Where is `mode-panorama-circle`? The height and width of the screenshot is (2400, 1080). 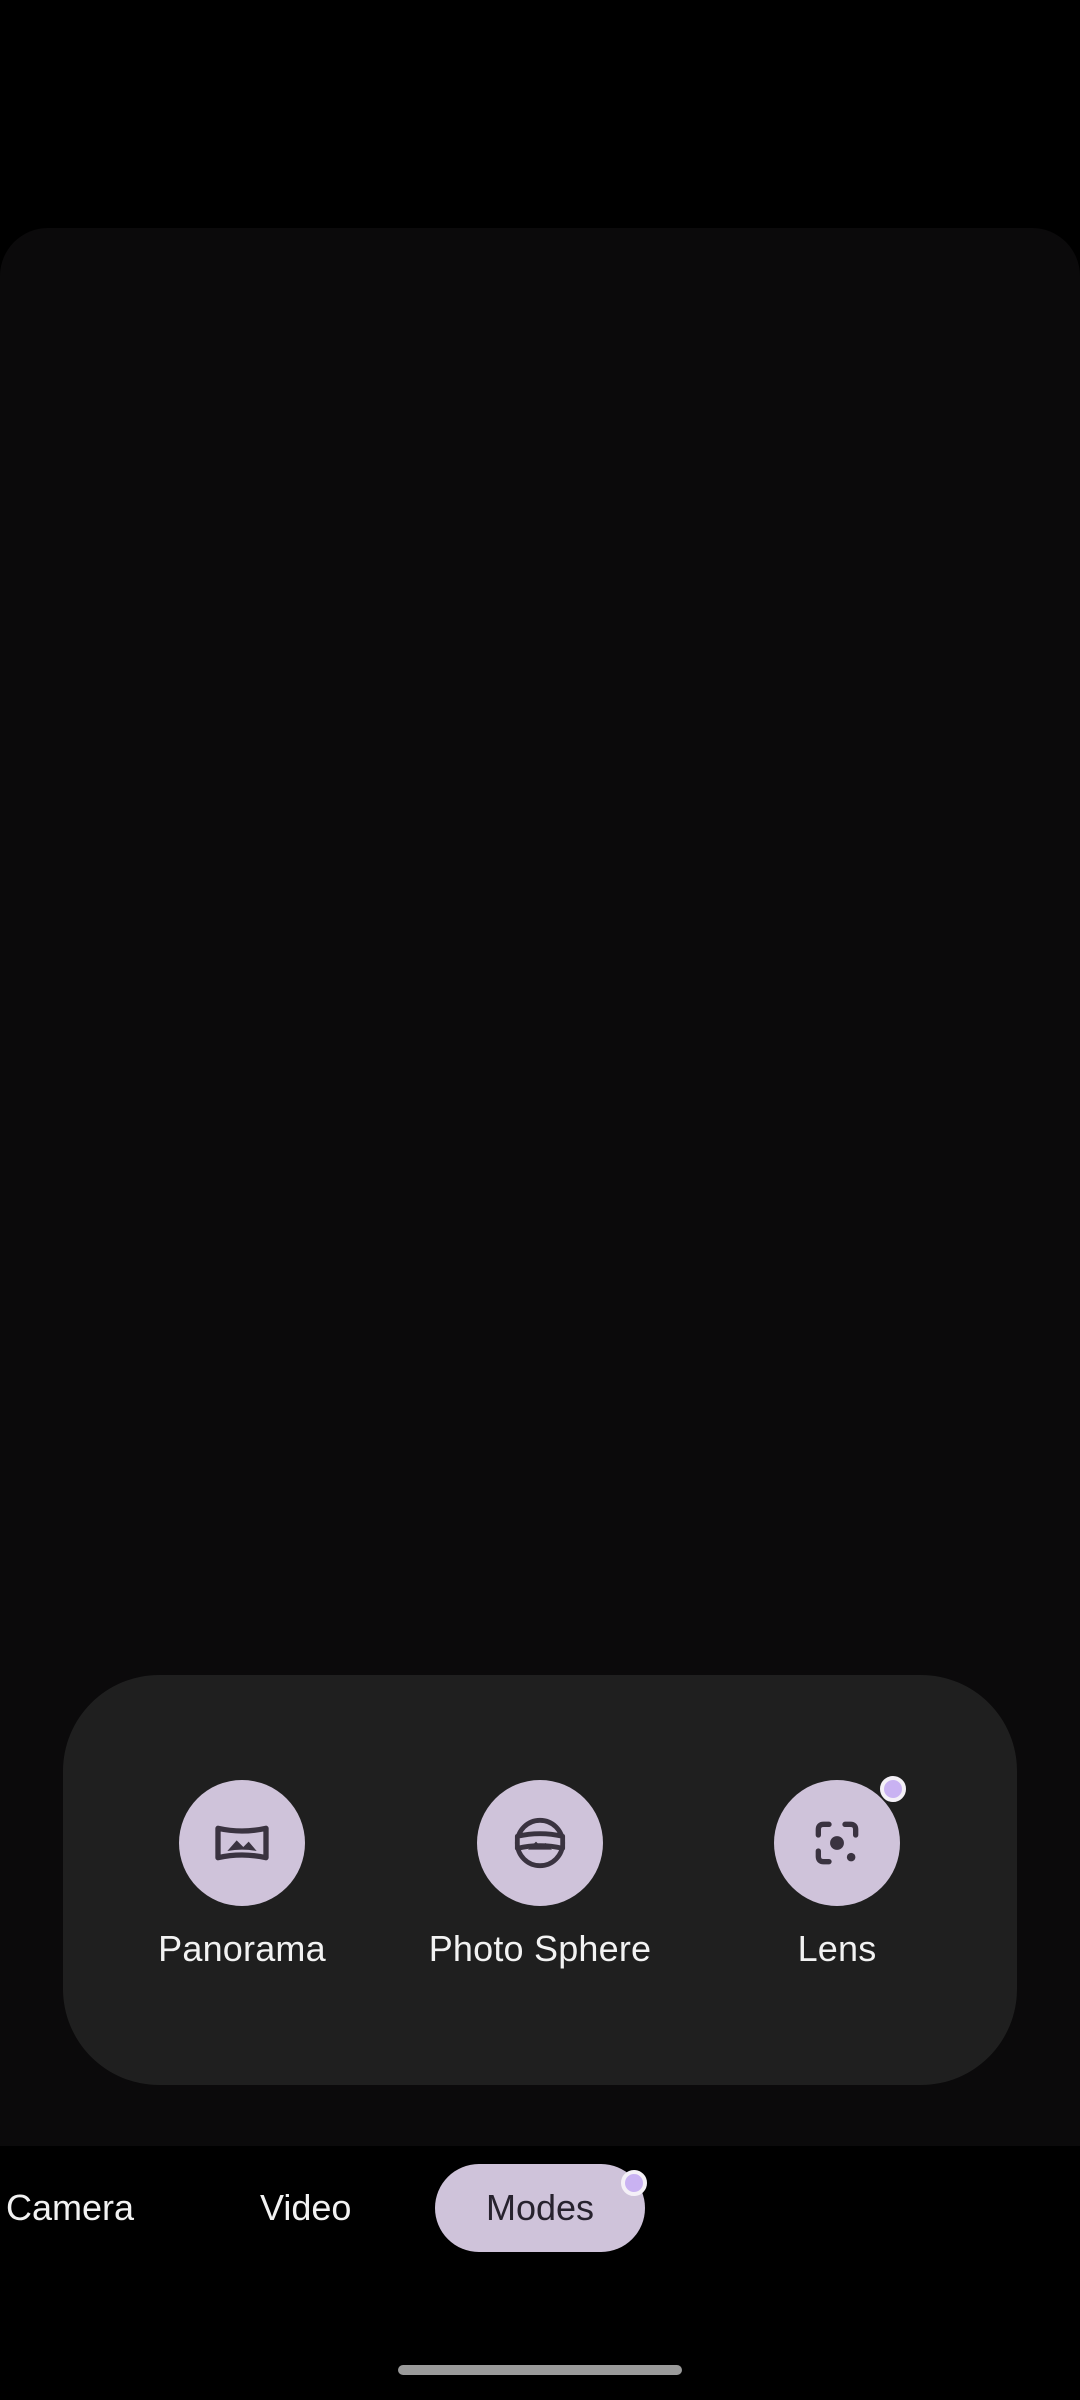
mode-panorama-circle is located at coordinates (242, 1843).